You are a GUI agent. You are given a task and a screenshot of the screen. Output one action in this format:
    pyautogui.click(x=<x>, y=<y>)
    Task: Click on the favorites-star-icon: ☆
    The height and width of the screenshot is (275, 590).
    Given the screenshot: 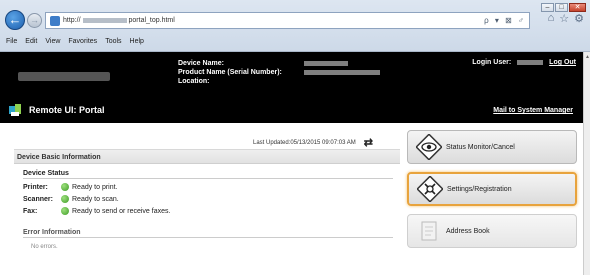 What is the action you would take?
    pyautogui.click(x=564, y=18)
    